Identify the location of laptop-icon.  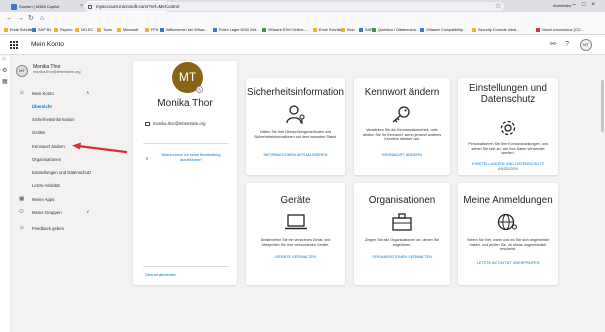
(295, 222).